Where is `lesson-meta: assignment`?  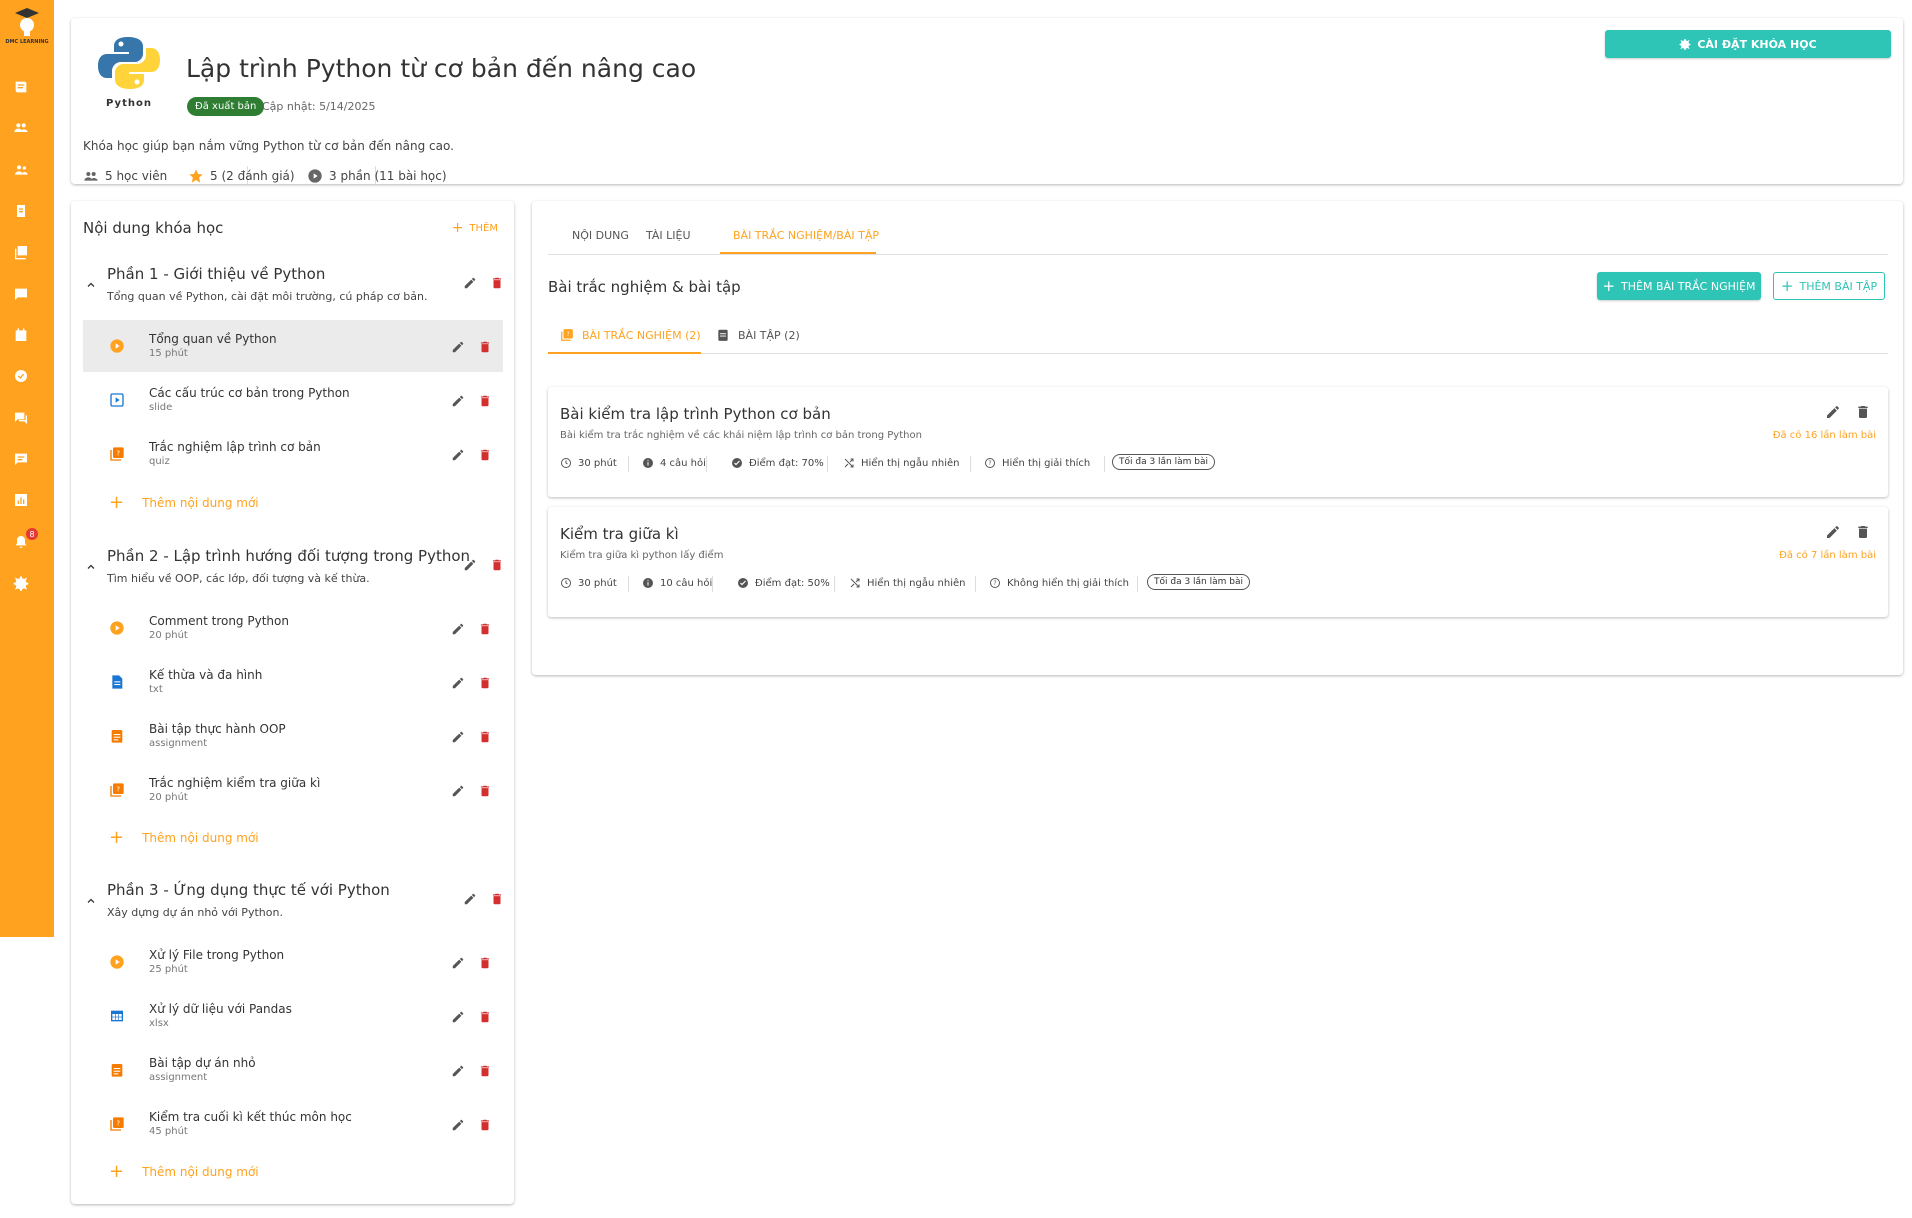
lesson-meta: assignment is located at coordinates (178, 1077).